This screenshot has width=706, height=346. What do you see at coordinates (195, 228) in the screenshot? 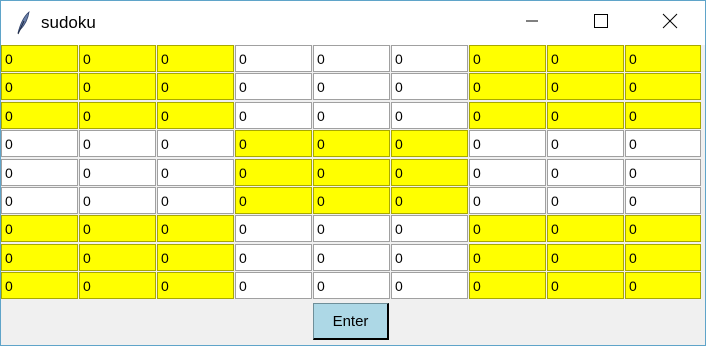
I see `cell-r7-c3` at bounding box center [195, 228].